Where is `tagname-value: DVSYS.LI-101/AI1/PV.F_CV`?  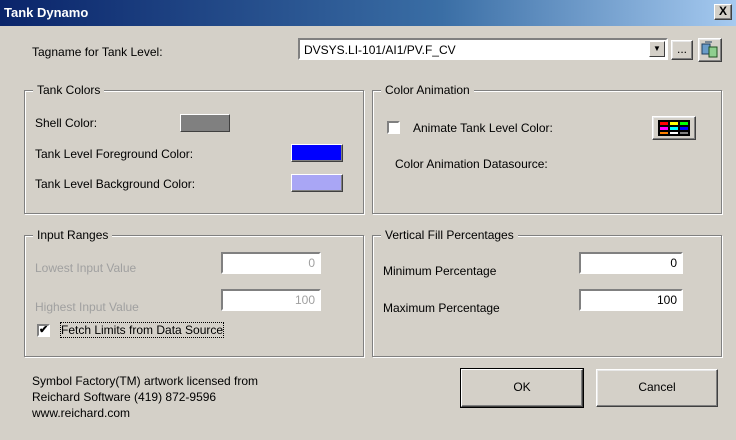
tagname-value: DVSYS.LI-101/AI1/PV.F_CV is located at coordinates (380, 50).